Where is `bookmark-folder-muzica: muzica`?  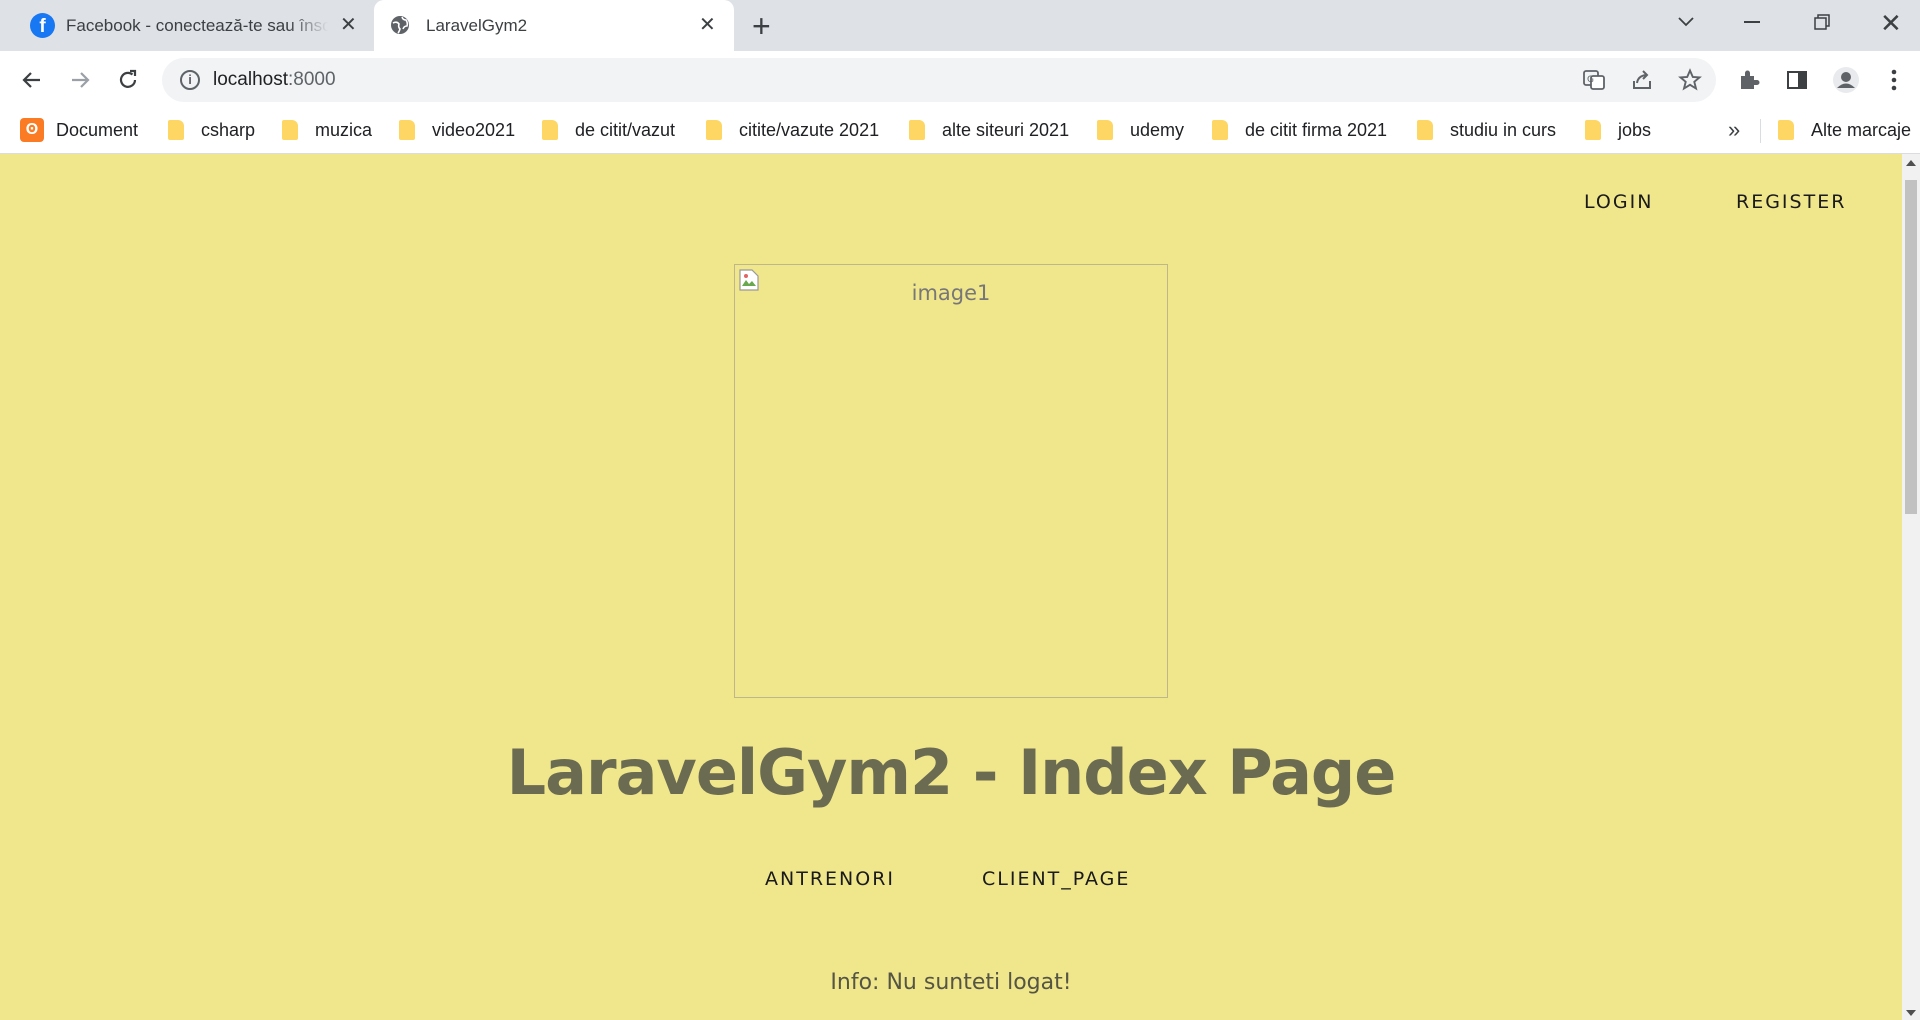 bookmark-folder-muzica: muzica is located at coordinates (327, 130).